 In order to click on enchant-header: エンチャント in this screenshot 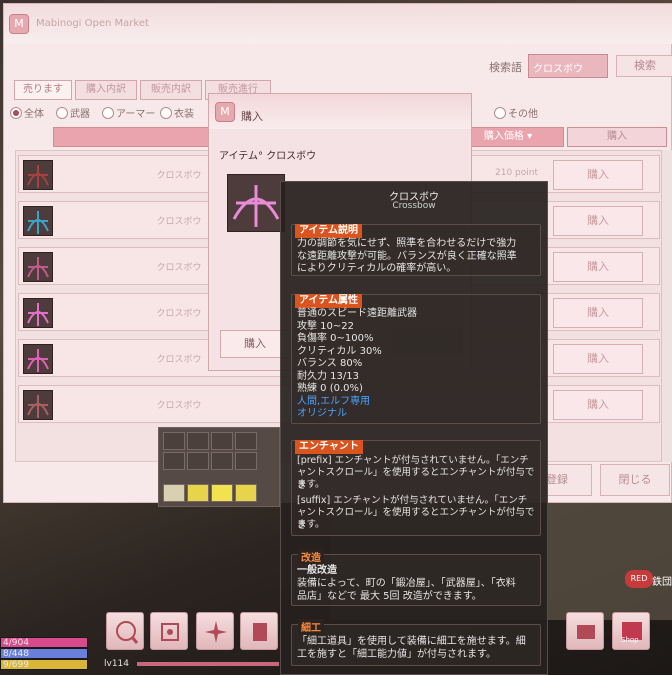, I will do `click(329, 447)`.